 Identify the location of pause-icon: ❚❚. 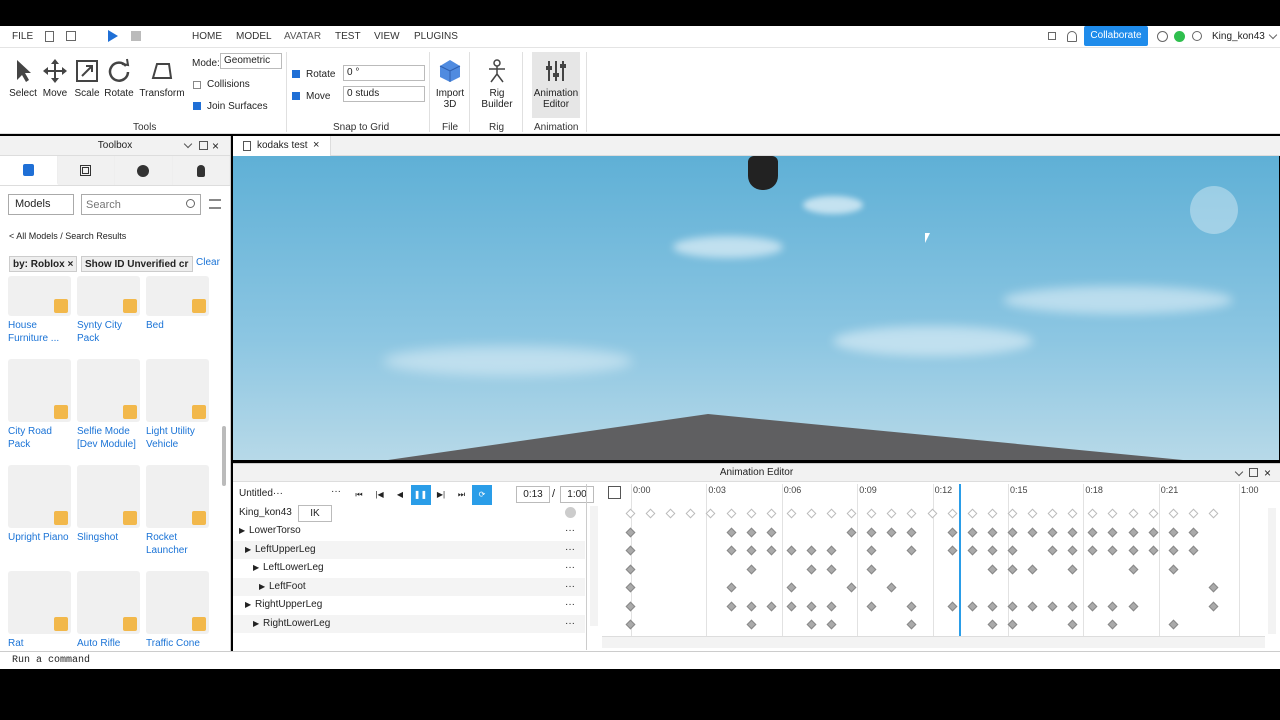
(420, 495).